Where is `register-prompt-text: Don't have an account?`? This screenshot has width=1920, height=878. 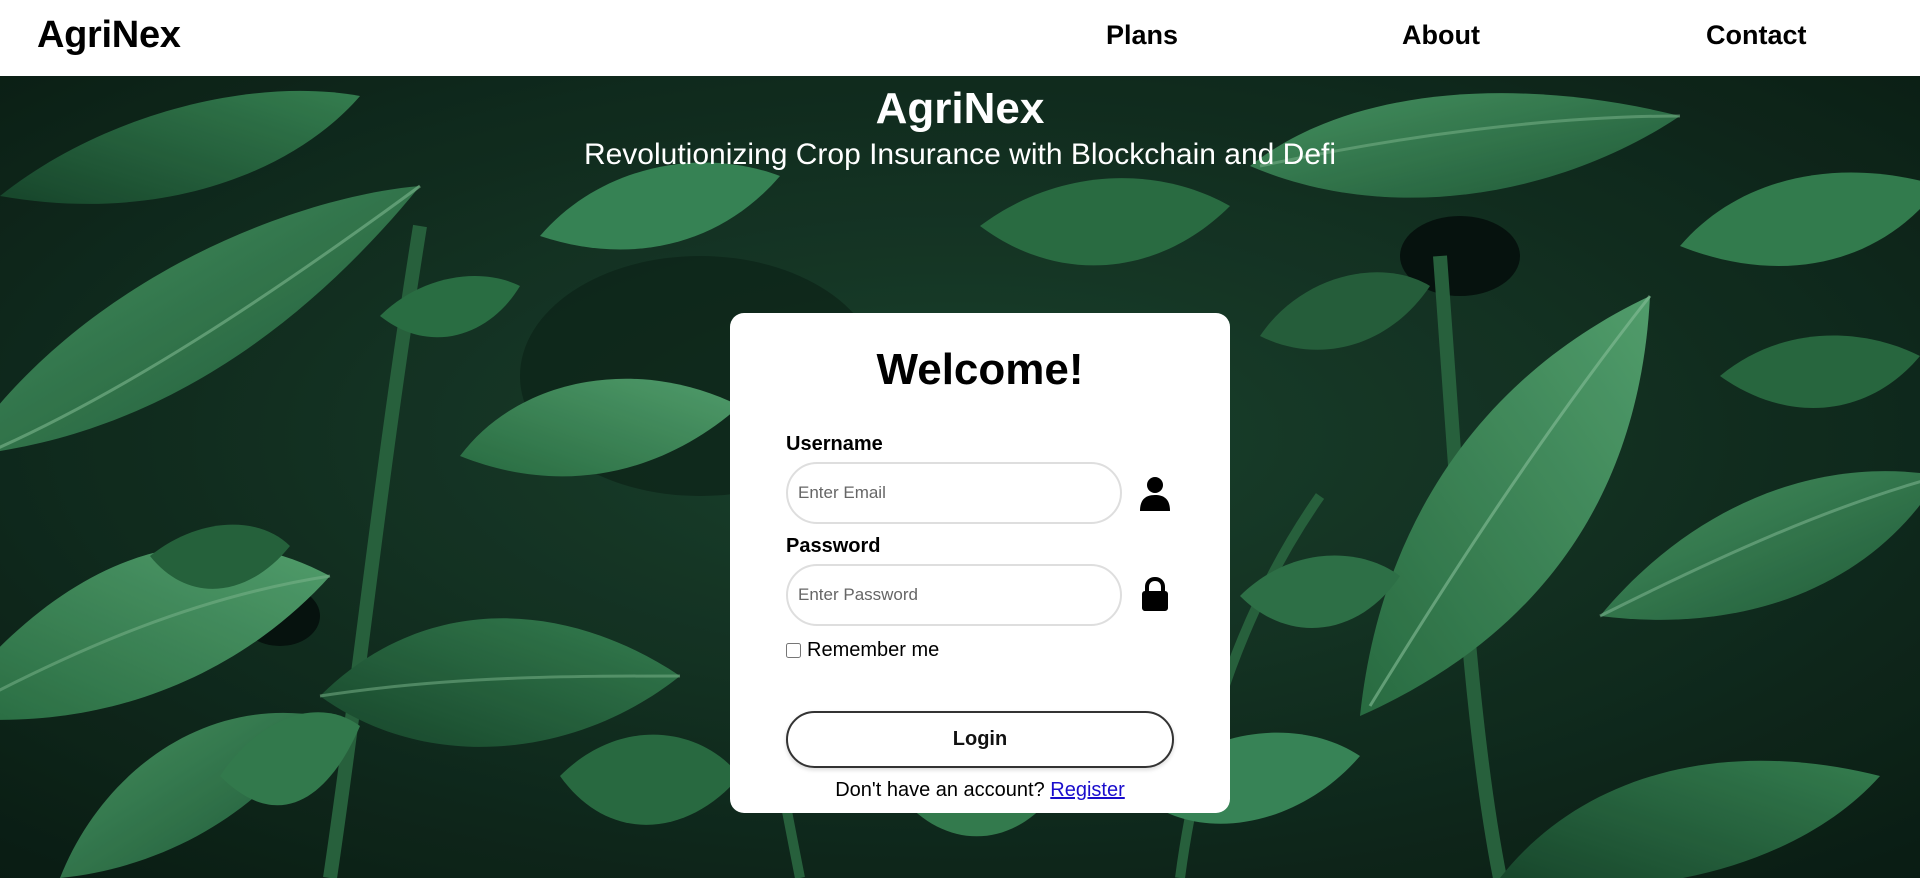
register-prompt-text: Don't have an account? is located at coordinates (940, 790).